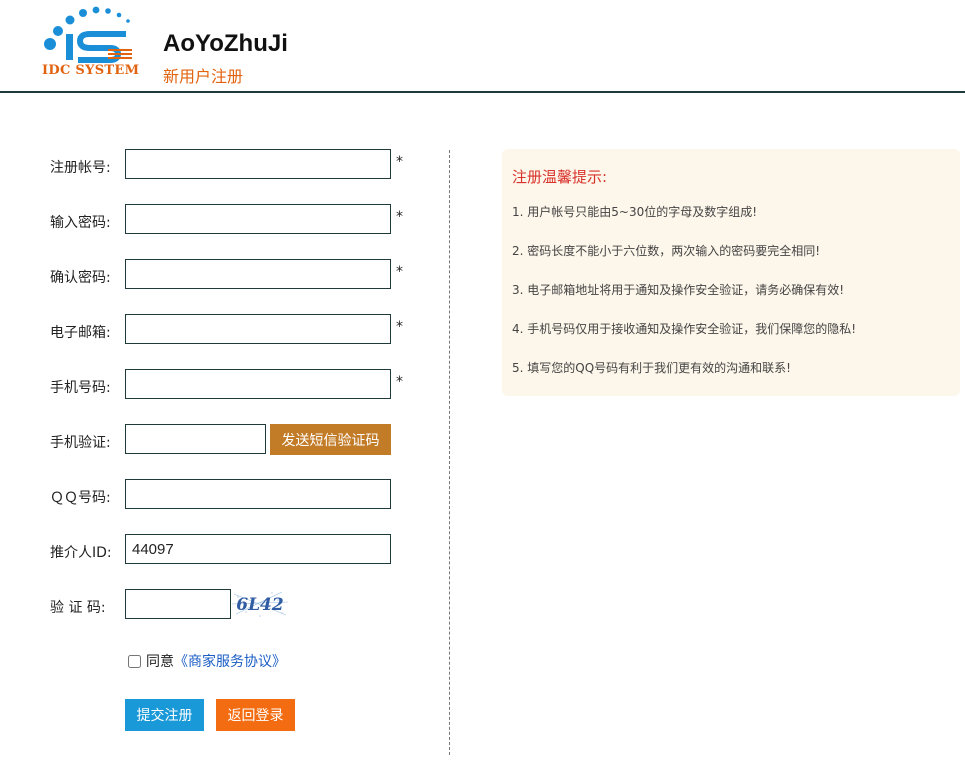 Image resolution: width=965 pixels, height=760 pixels. Describe the element at coordinates (684, 329) in the screenshot. I see `tip-item: 4. 手机号码仅用于接收通知及操作安全验证，我们保障您的隐私!` at that location.